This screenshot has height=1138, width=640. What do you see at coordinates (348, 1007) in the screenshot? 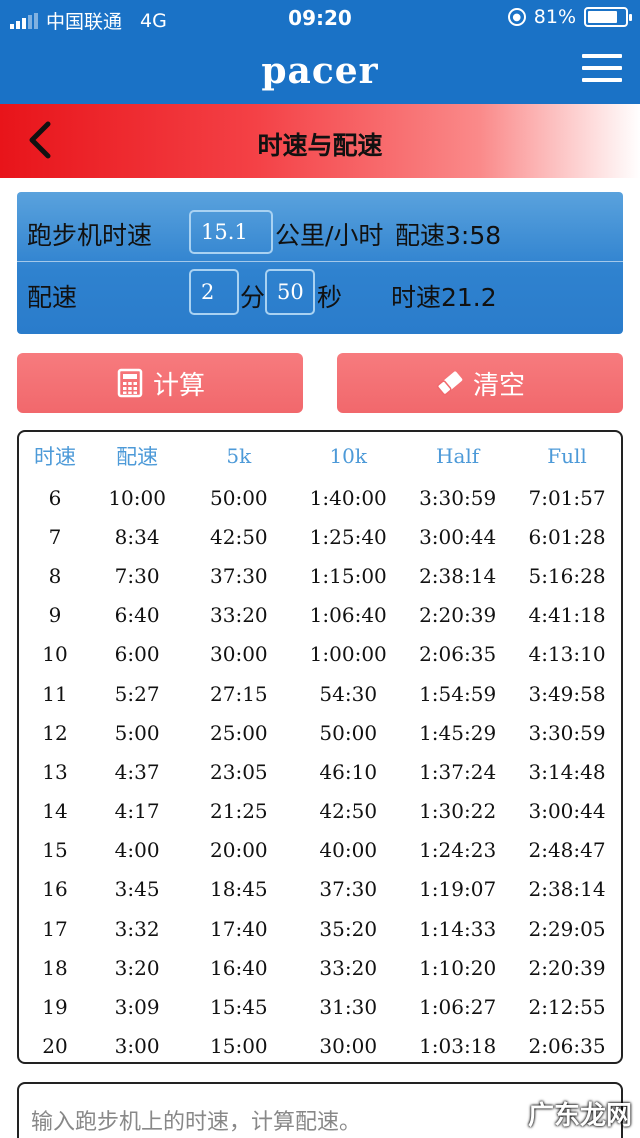
I see `table-cell: 31:30` at bounding box center [348, 1007].